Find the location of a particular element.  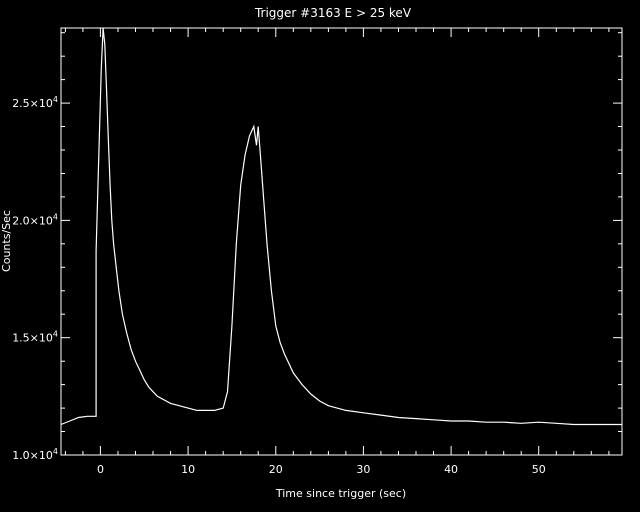

x-tick-label: 0 is located at coordinates (100, 469).